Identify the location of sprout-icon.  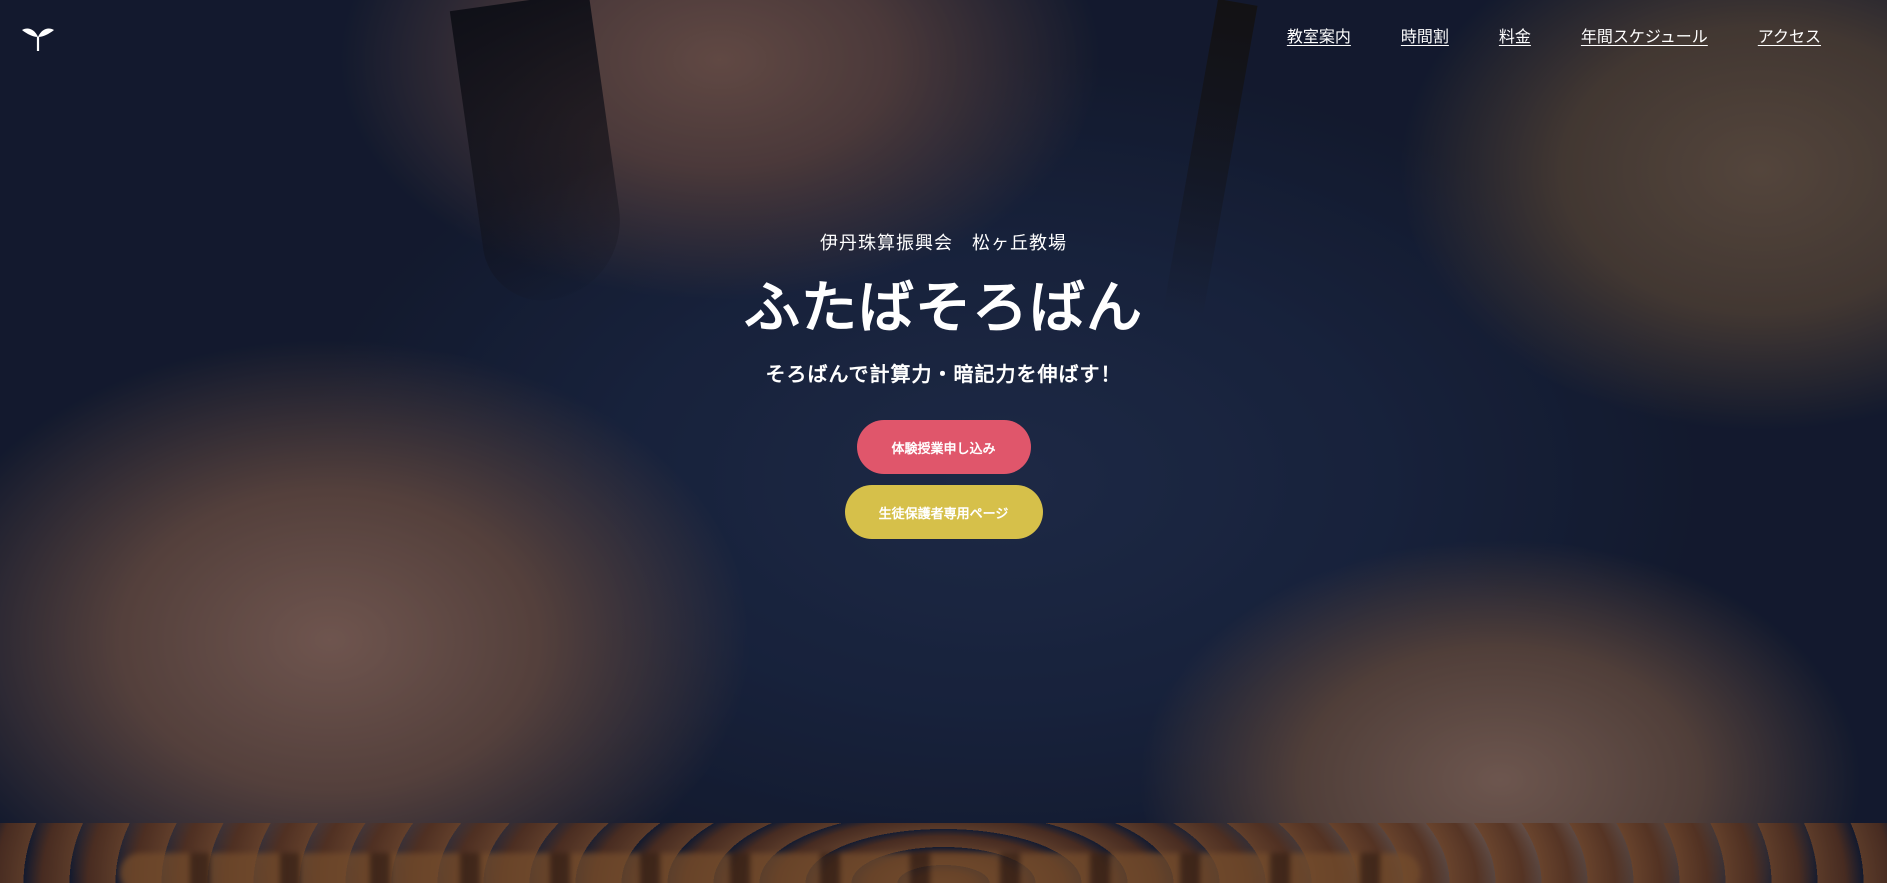
(38, 38).